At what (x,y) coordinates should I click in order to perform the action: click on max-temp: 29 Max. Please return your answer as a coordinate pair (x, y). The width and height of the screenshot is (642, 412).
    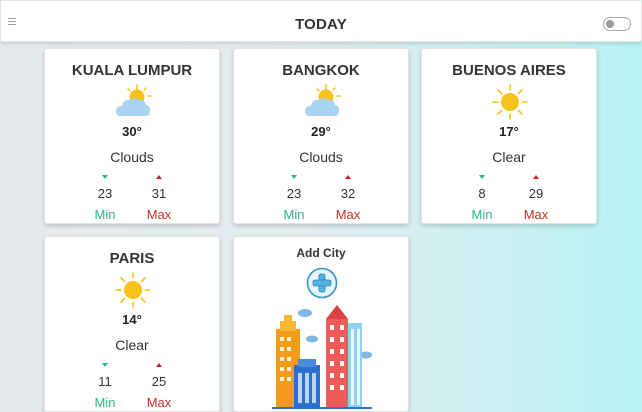
    Looking at the image, I should click on (536, 195).